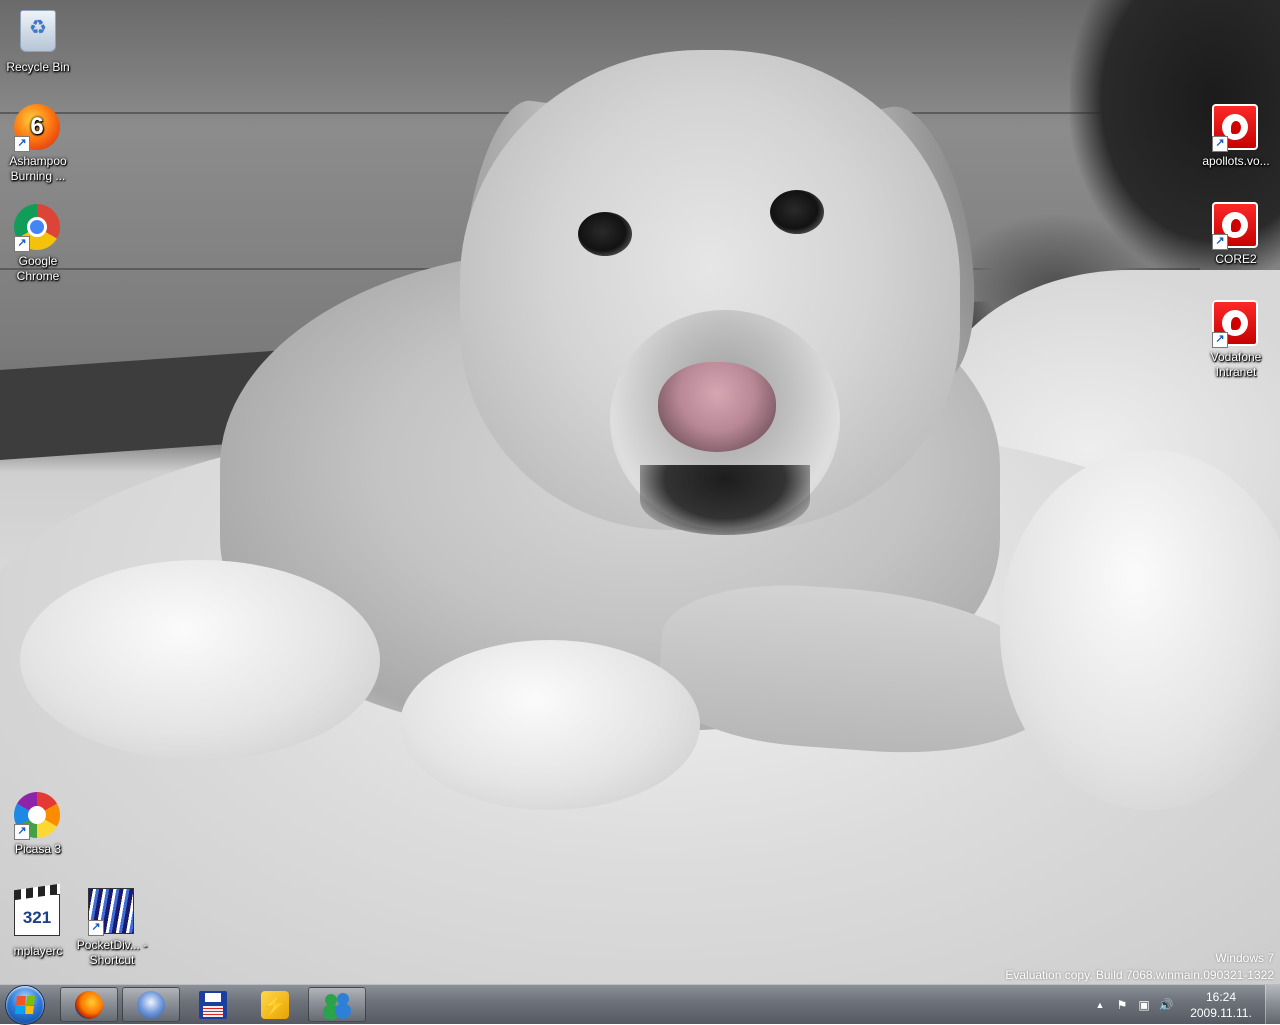  I want to click on taskbar-save-tool, so click(213, 1004).